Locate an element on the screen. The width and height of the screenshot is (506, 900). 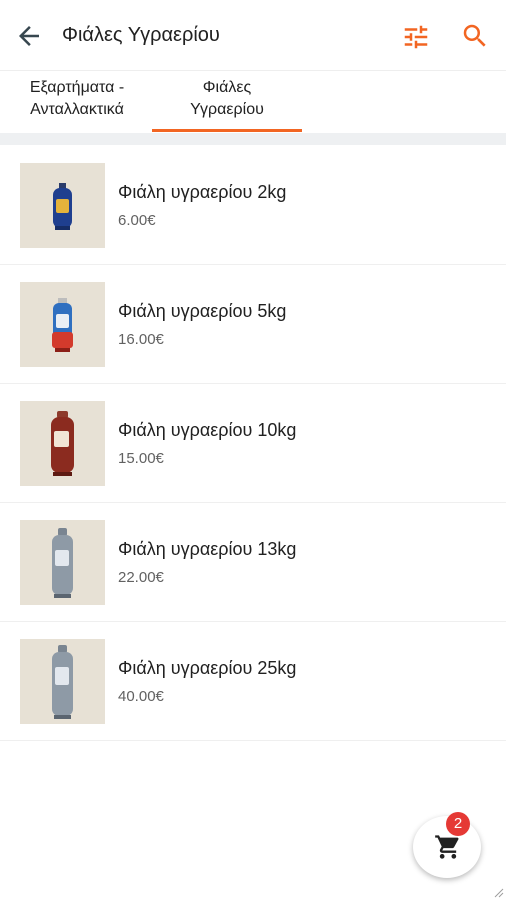
back-button is located at coordinates (29, 36).